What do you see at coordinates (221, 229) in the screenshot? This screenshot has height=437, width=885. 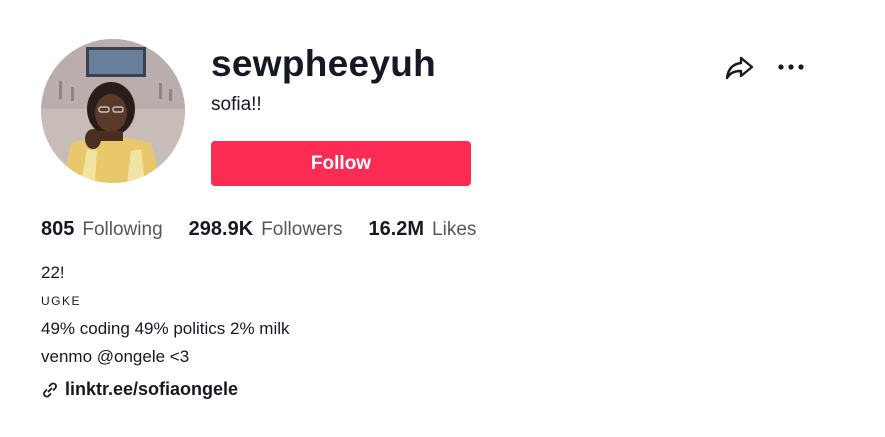 I see `stat-followers-count: 298.9K` at bounding box center [221, 229].